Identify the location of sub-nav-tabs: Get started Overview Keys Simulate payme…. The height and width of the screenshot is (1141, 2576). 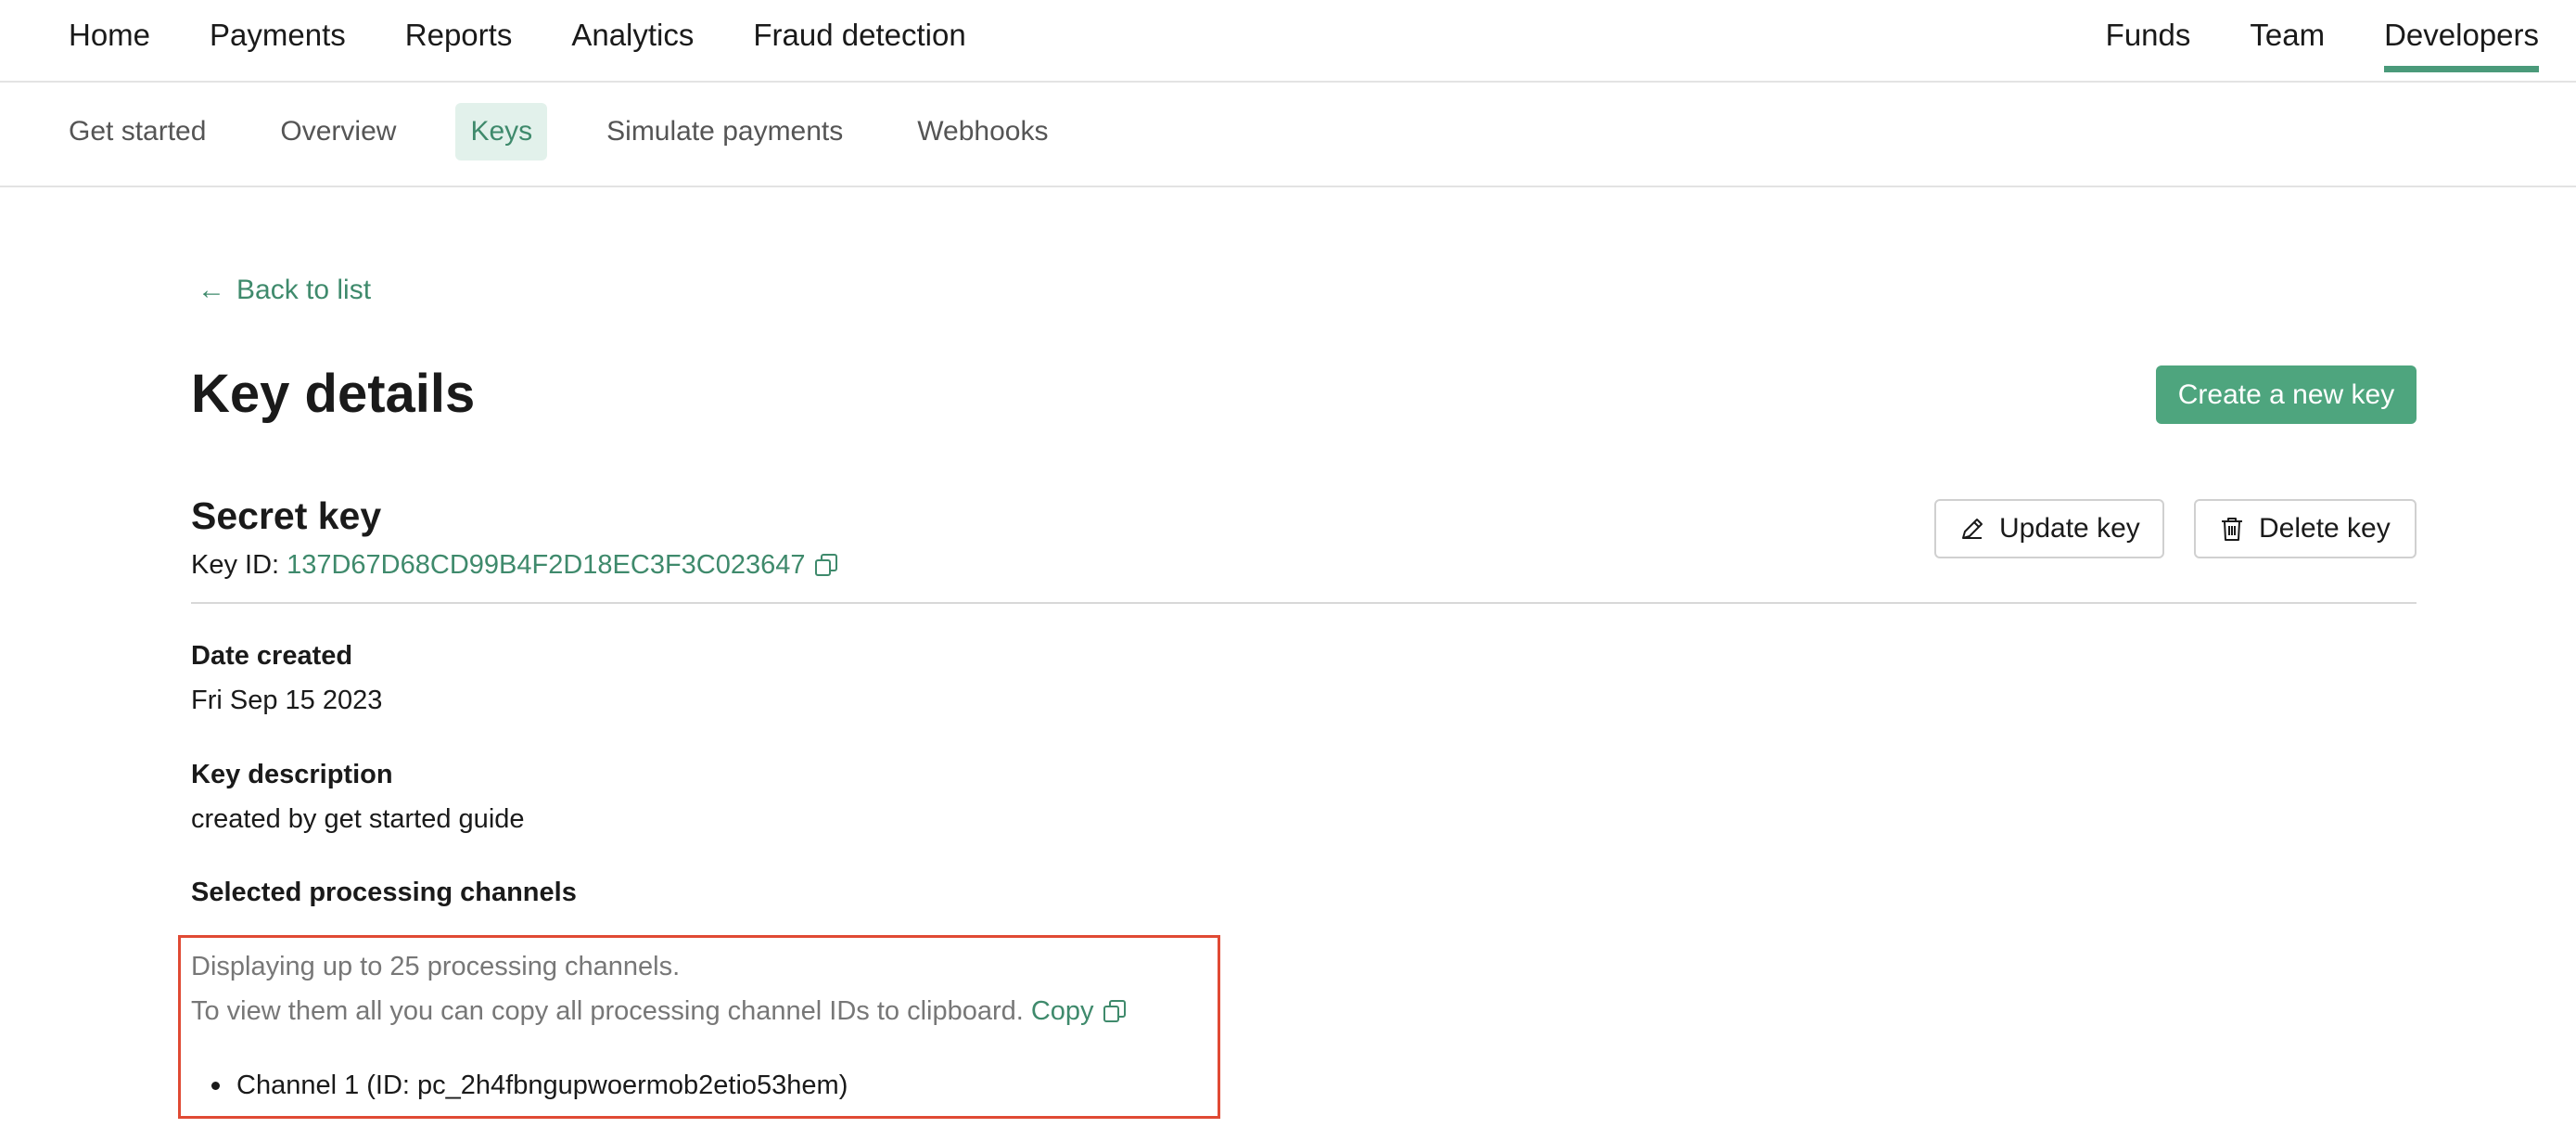
(580, 131).